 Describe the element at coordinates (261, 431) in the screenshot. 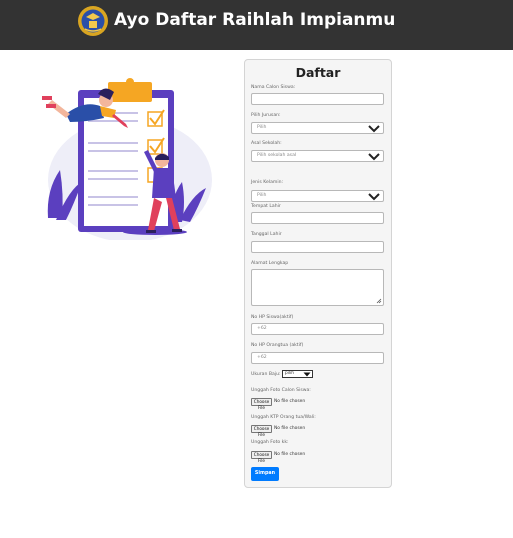

I see `parent-id-file-button: Choose File` at that location.